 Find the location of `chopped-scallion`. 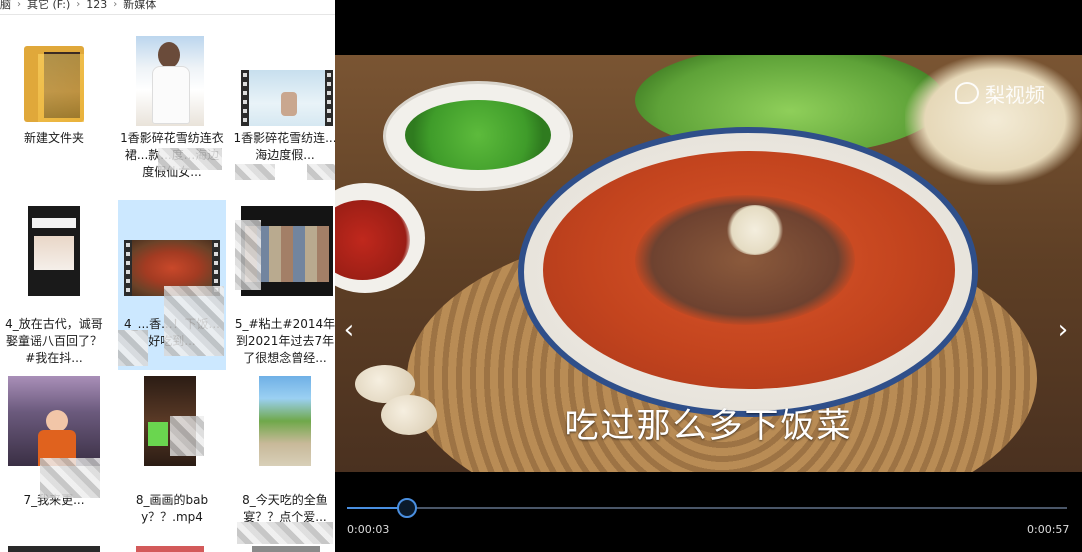

chopped-scallion is located at coordinates (478, 135).